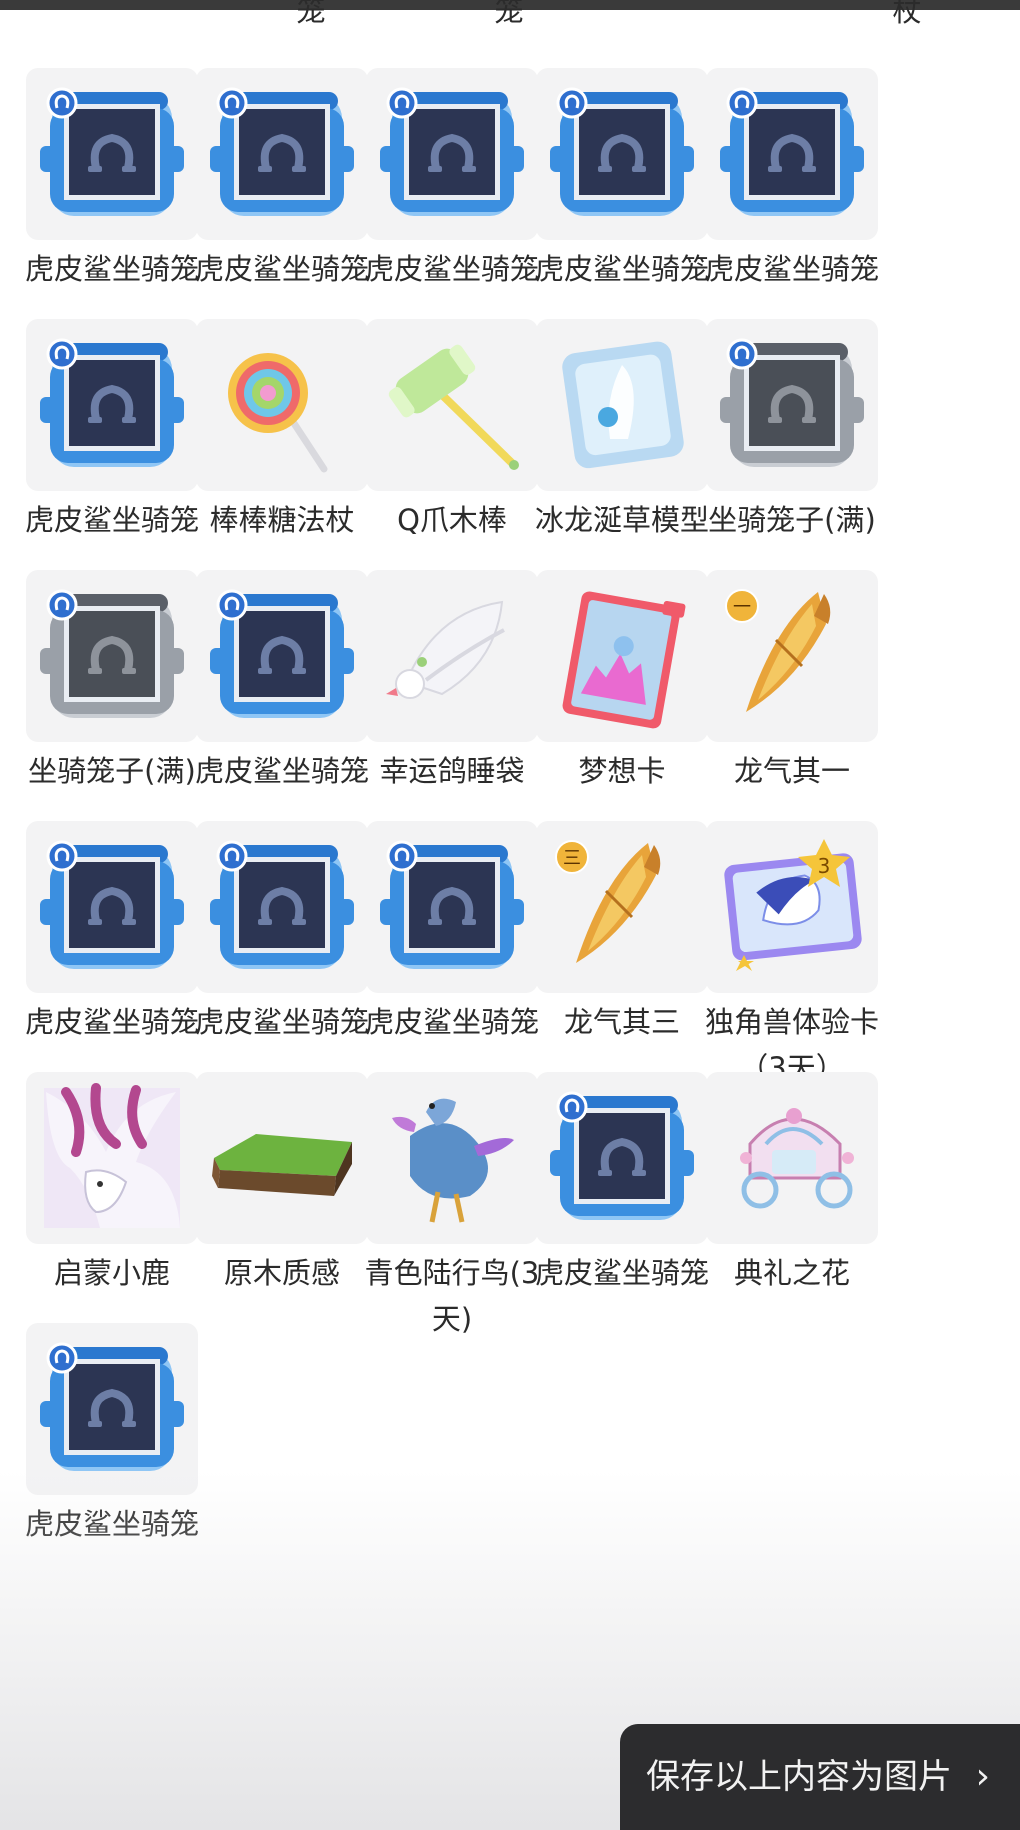 The image size is (1020, 1830). I want to click on reward-item: 典礼之花, so click(792, 1212).